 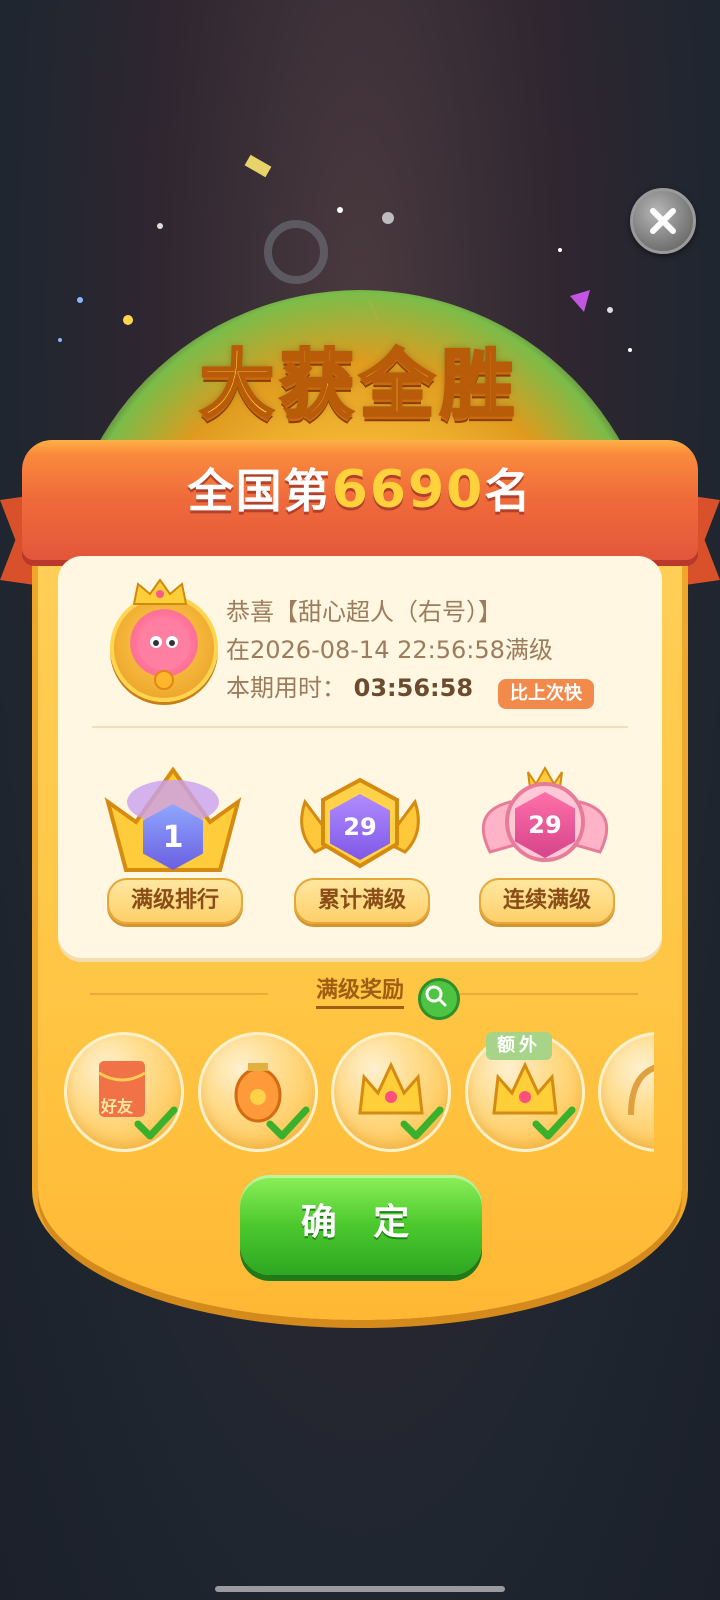 What do you see at coordinates (436, 996) in the screenshot?
I see `magnifier-icon` at bounding box center [436, 996].